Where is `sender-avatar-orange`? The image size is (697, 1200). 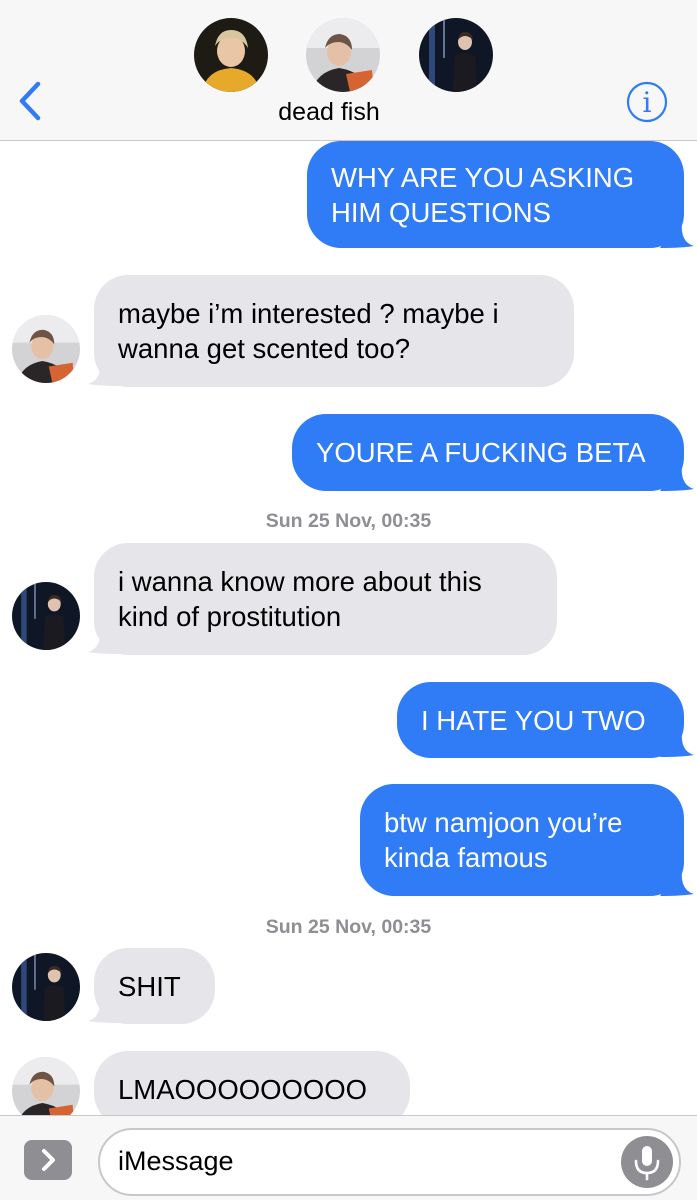 sender-avatar-orange is located at coordinates (46, 349).